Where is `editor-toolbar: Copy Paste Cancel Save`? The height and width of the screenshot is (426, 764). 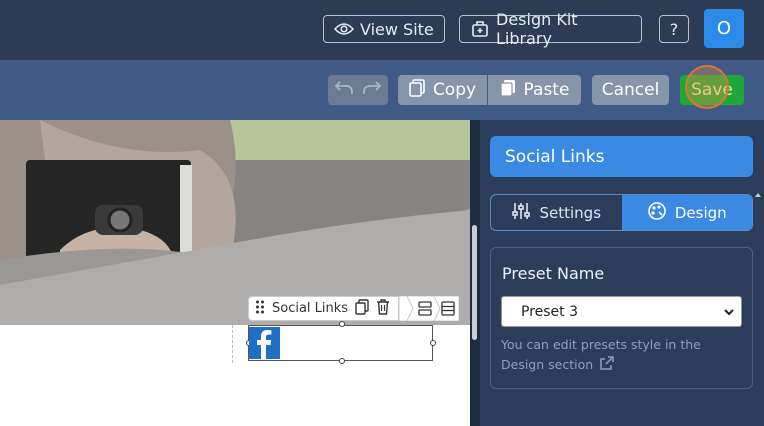 editor-toolbar: Copy Paste Cancel Save is located at coordinates (382, 90).